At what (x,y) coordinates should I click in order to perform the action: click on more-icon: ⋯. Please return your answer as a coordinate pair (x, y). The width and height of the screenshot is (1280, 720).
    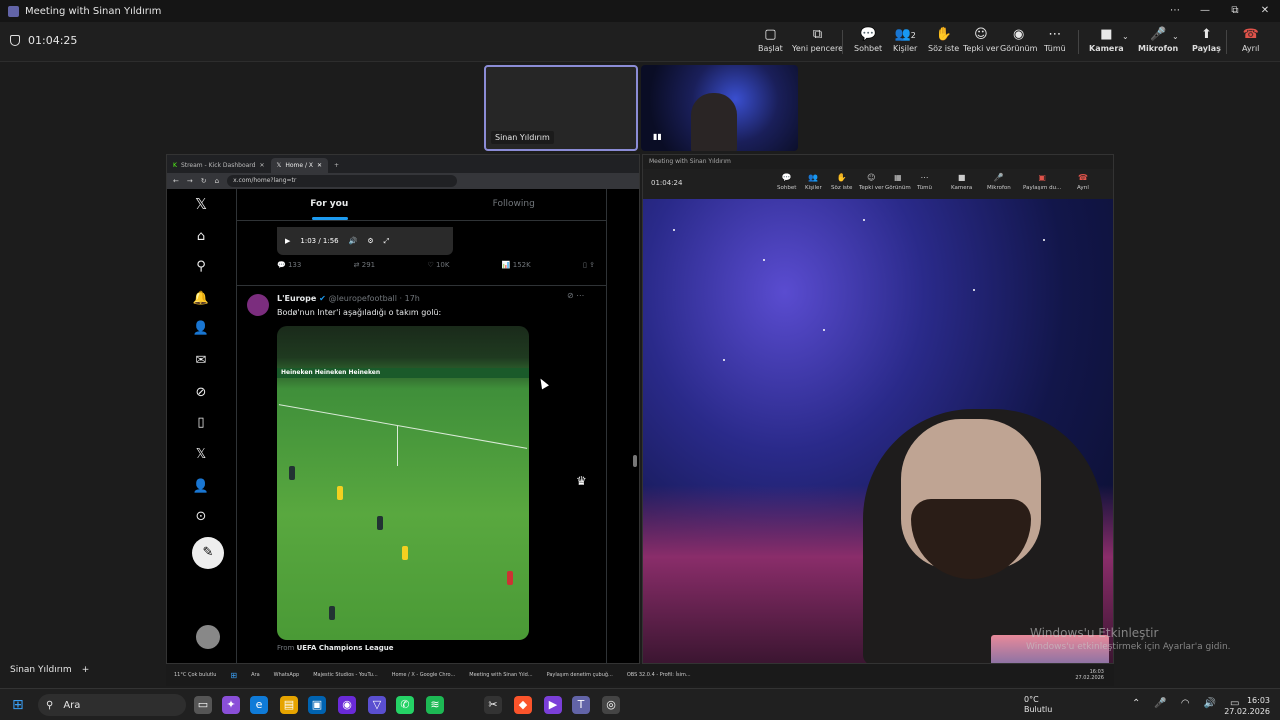
    Looking at the image, I should click on (1175, 11).